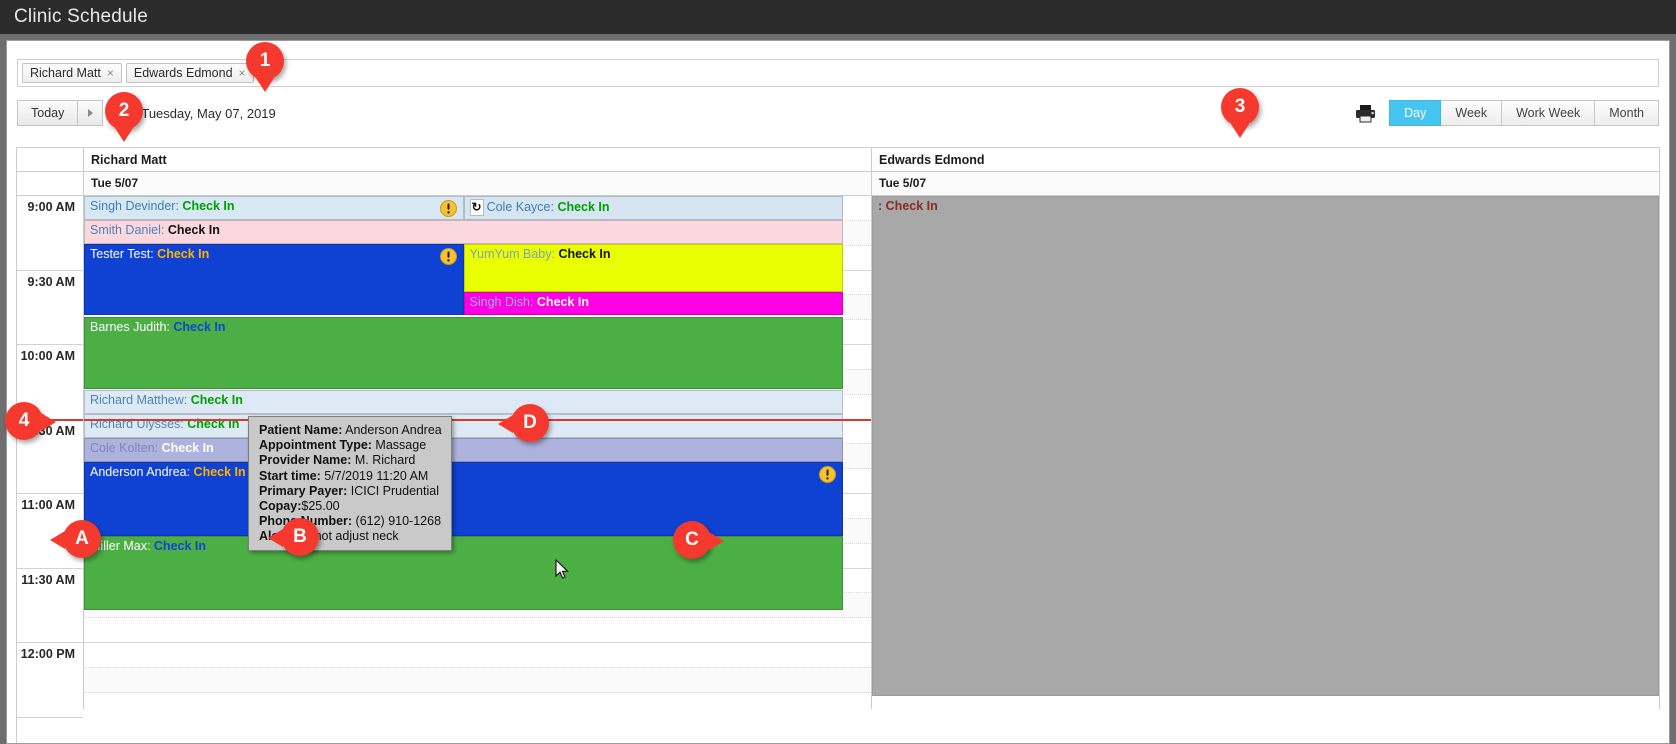  I want to click on callout-badge-1: 1, so click(265, 67).